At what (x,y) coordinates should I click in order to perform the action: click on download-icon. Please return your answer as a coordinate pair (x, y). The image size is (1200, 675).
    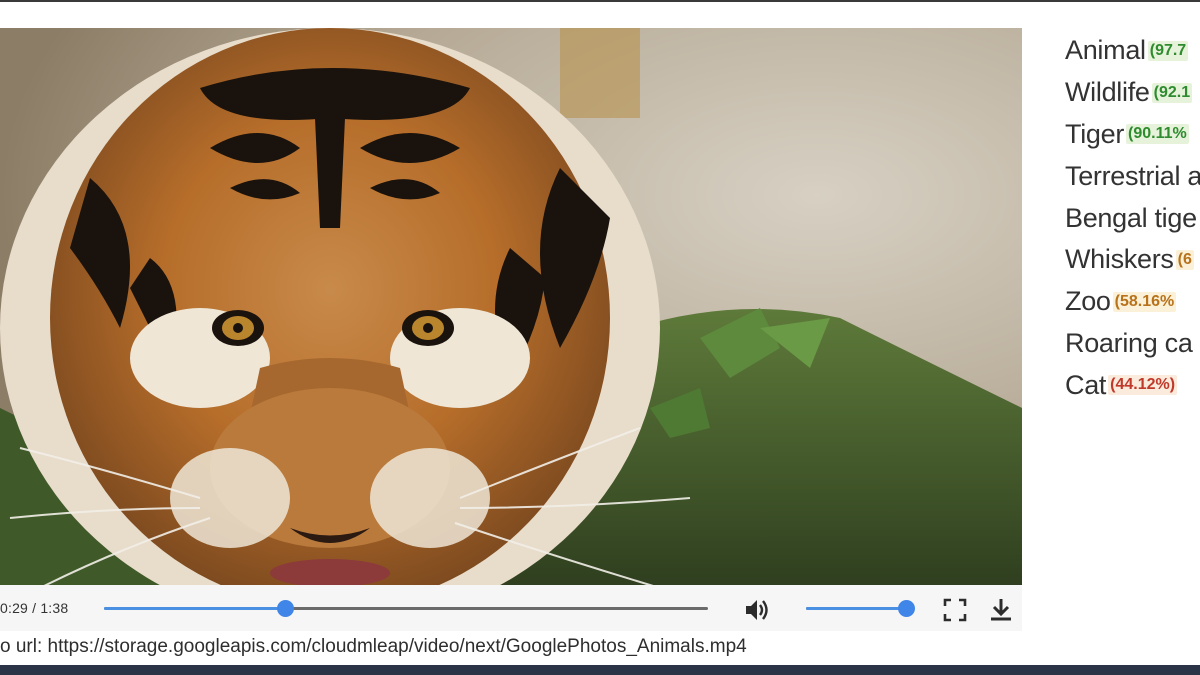
    Looking at the image, I should click on (1001, 610).